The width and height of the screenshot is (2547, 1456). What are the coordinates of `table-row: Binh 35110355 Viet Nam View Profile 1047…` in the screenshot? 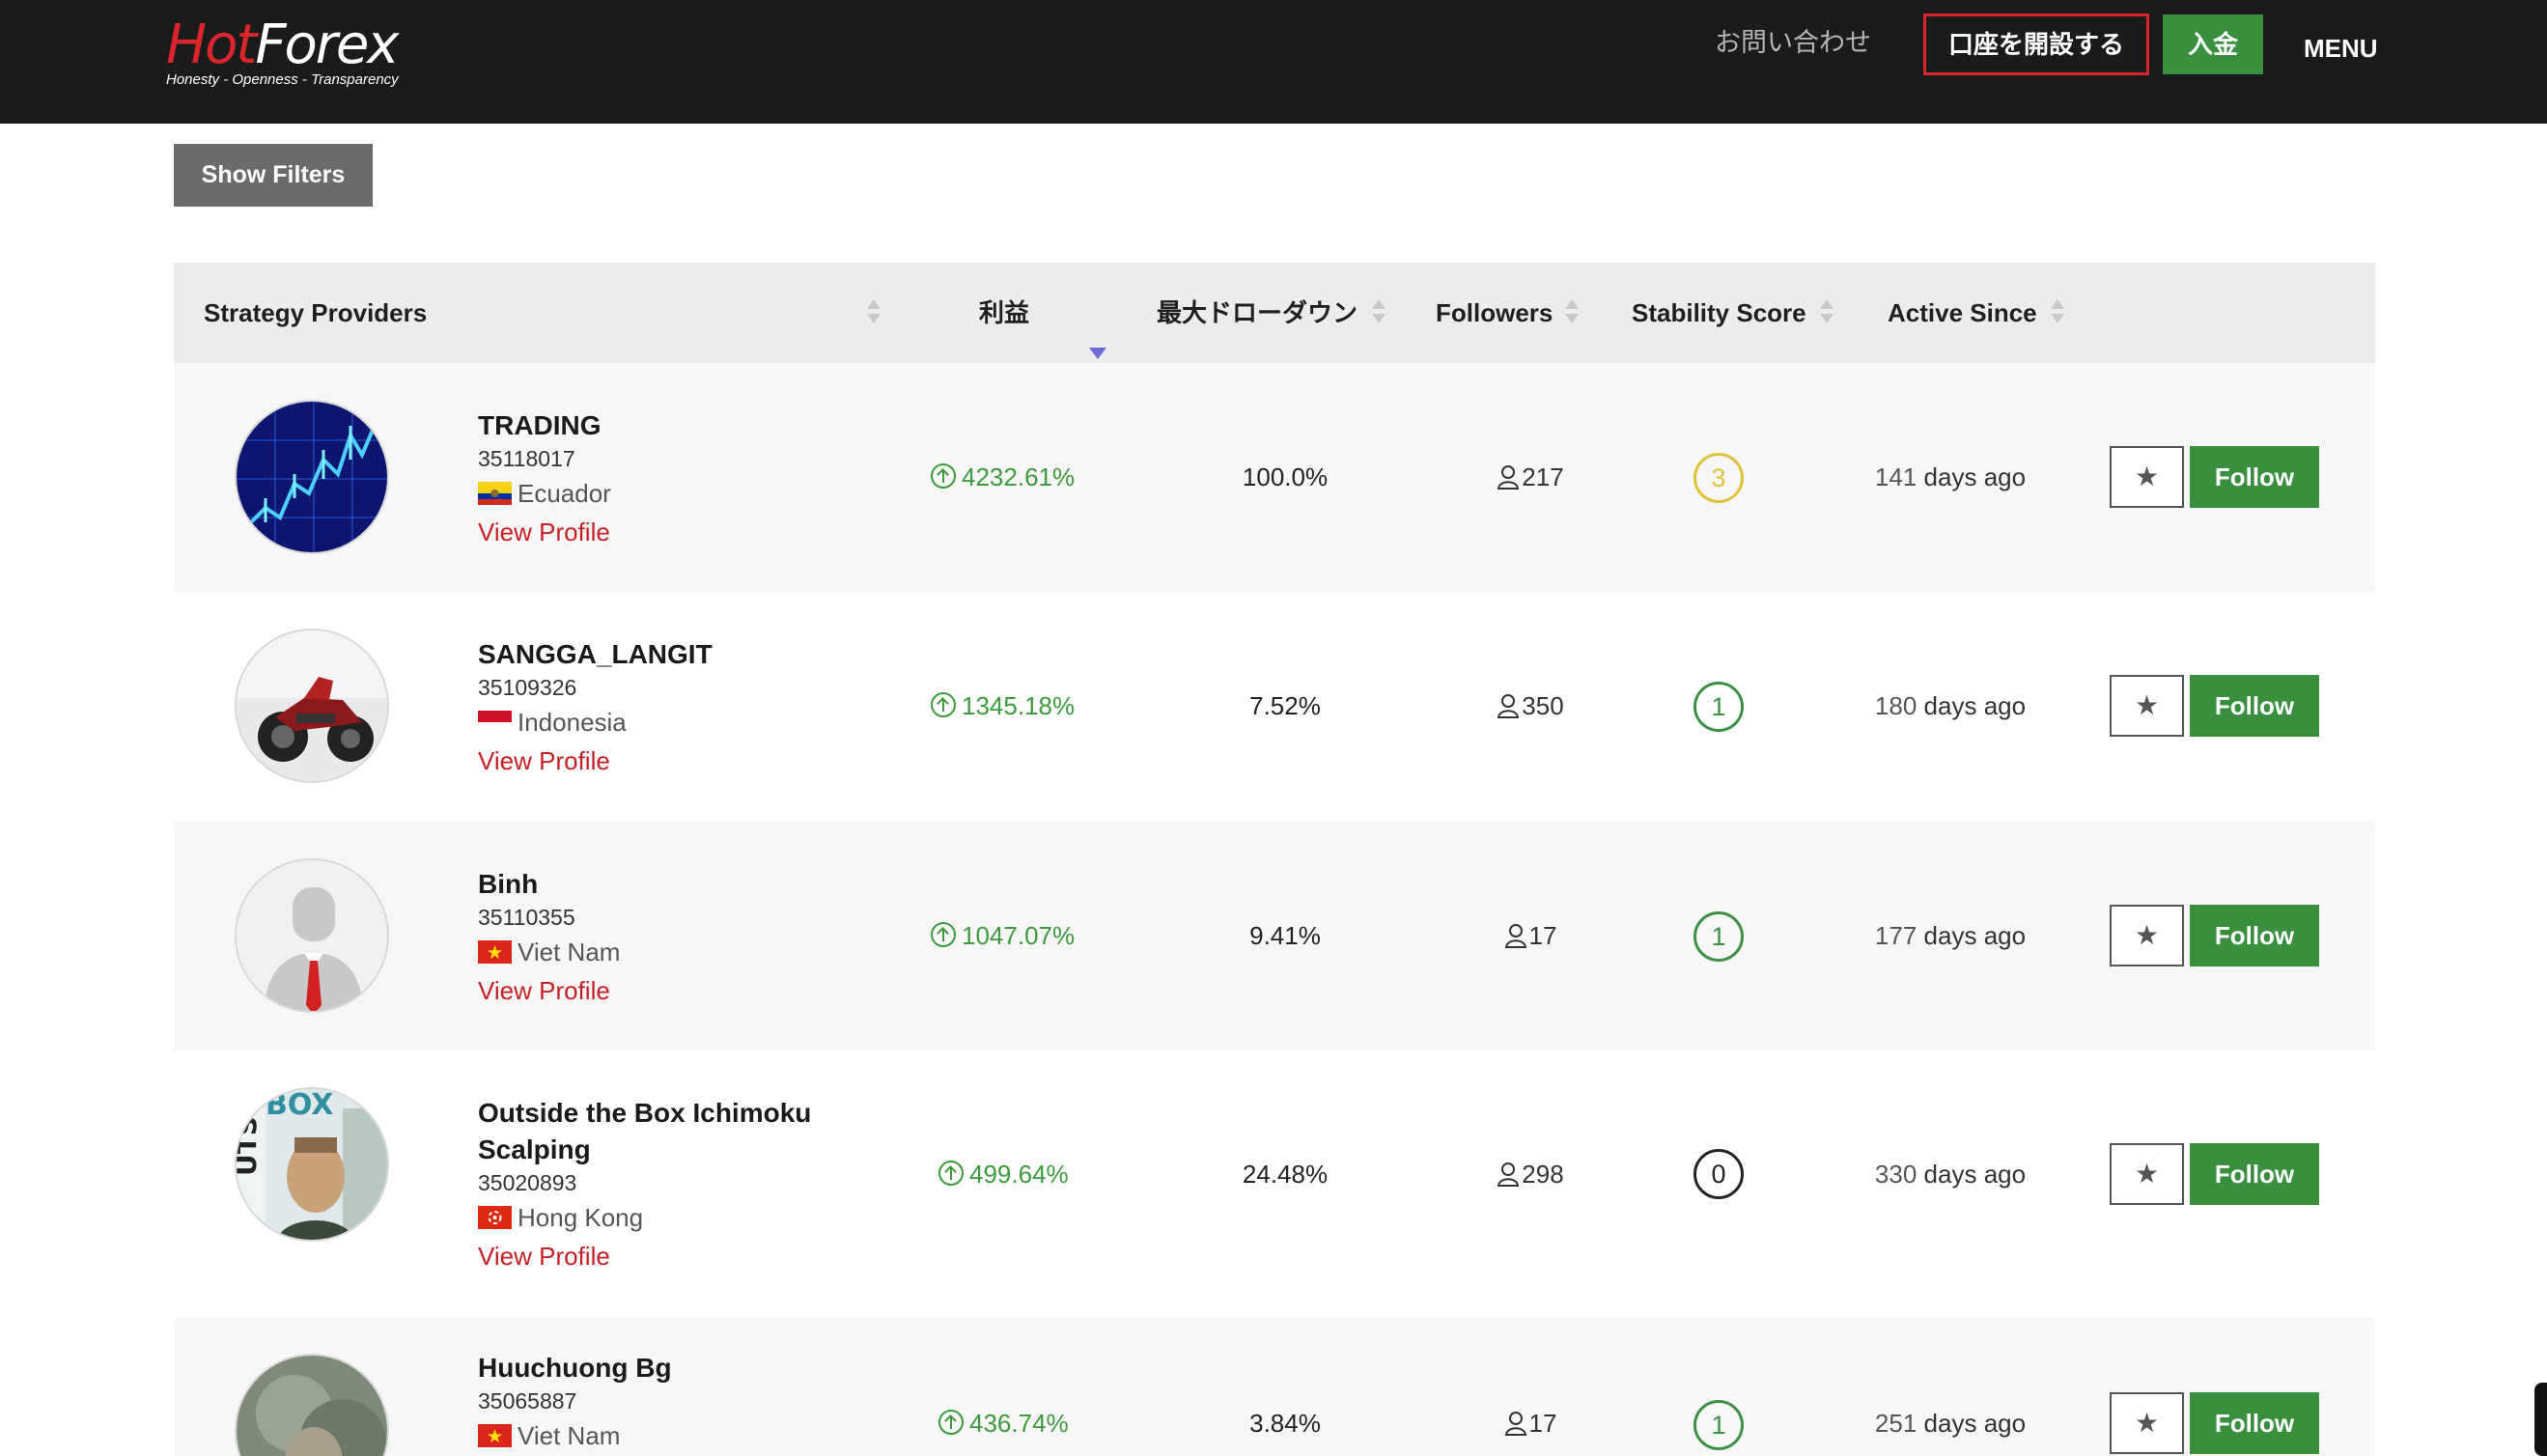 It's located at (1274, 936).